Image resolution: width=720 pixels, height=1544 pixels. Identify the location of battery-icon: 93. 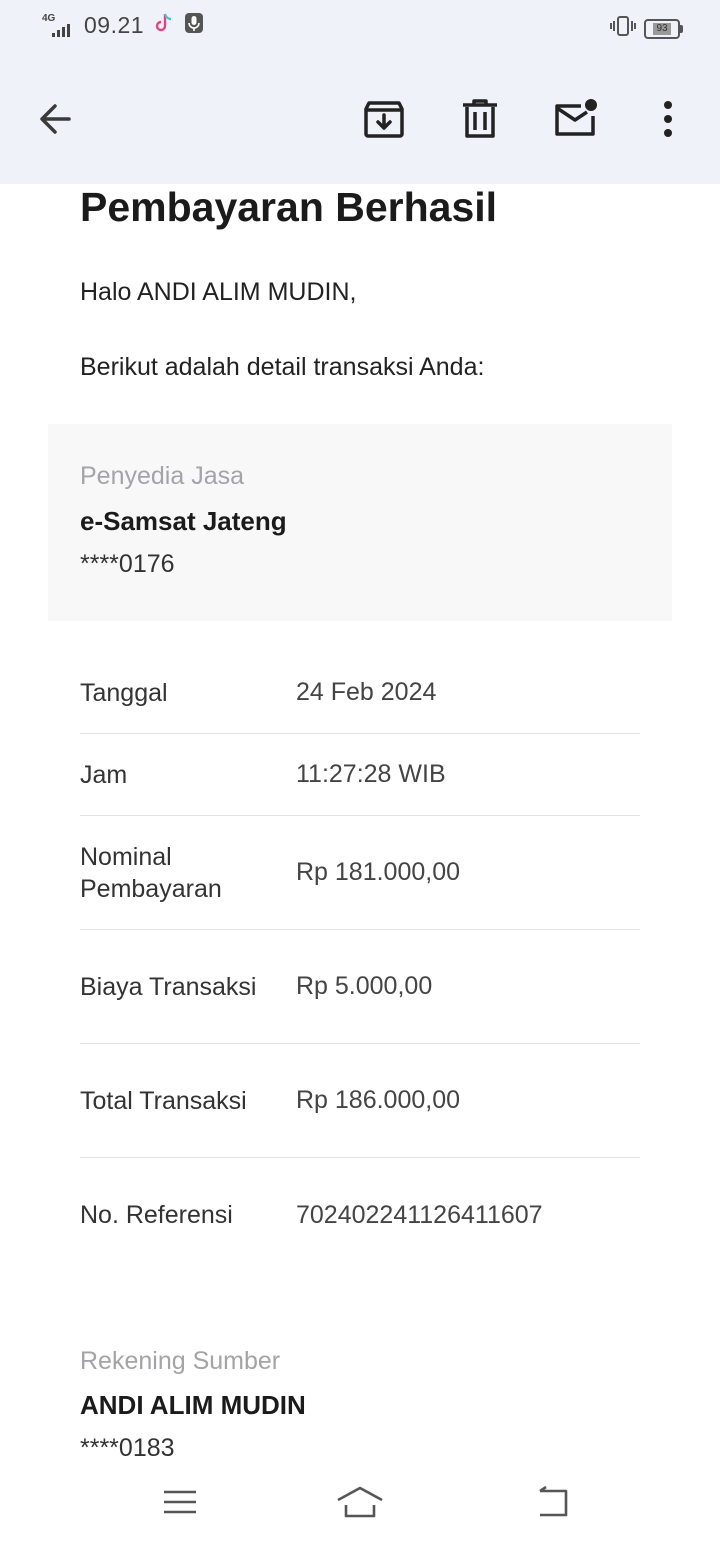
(663, 28).